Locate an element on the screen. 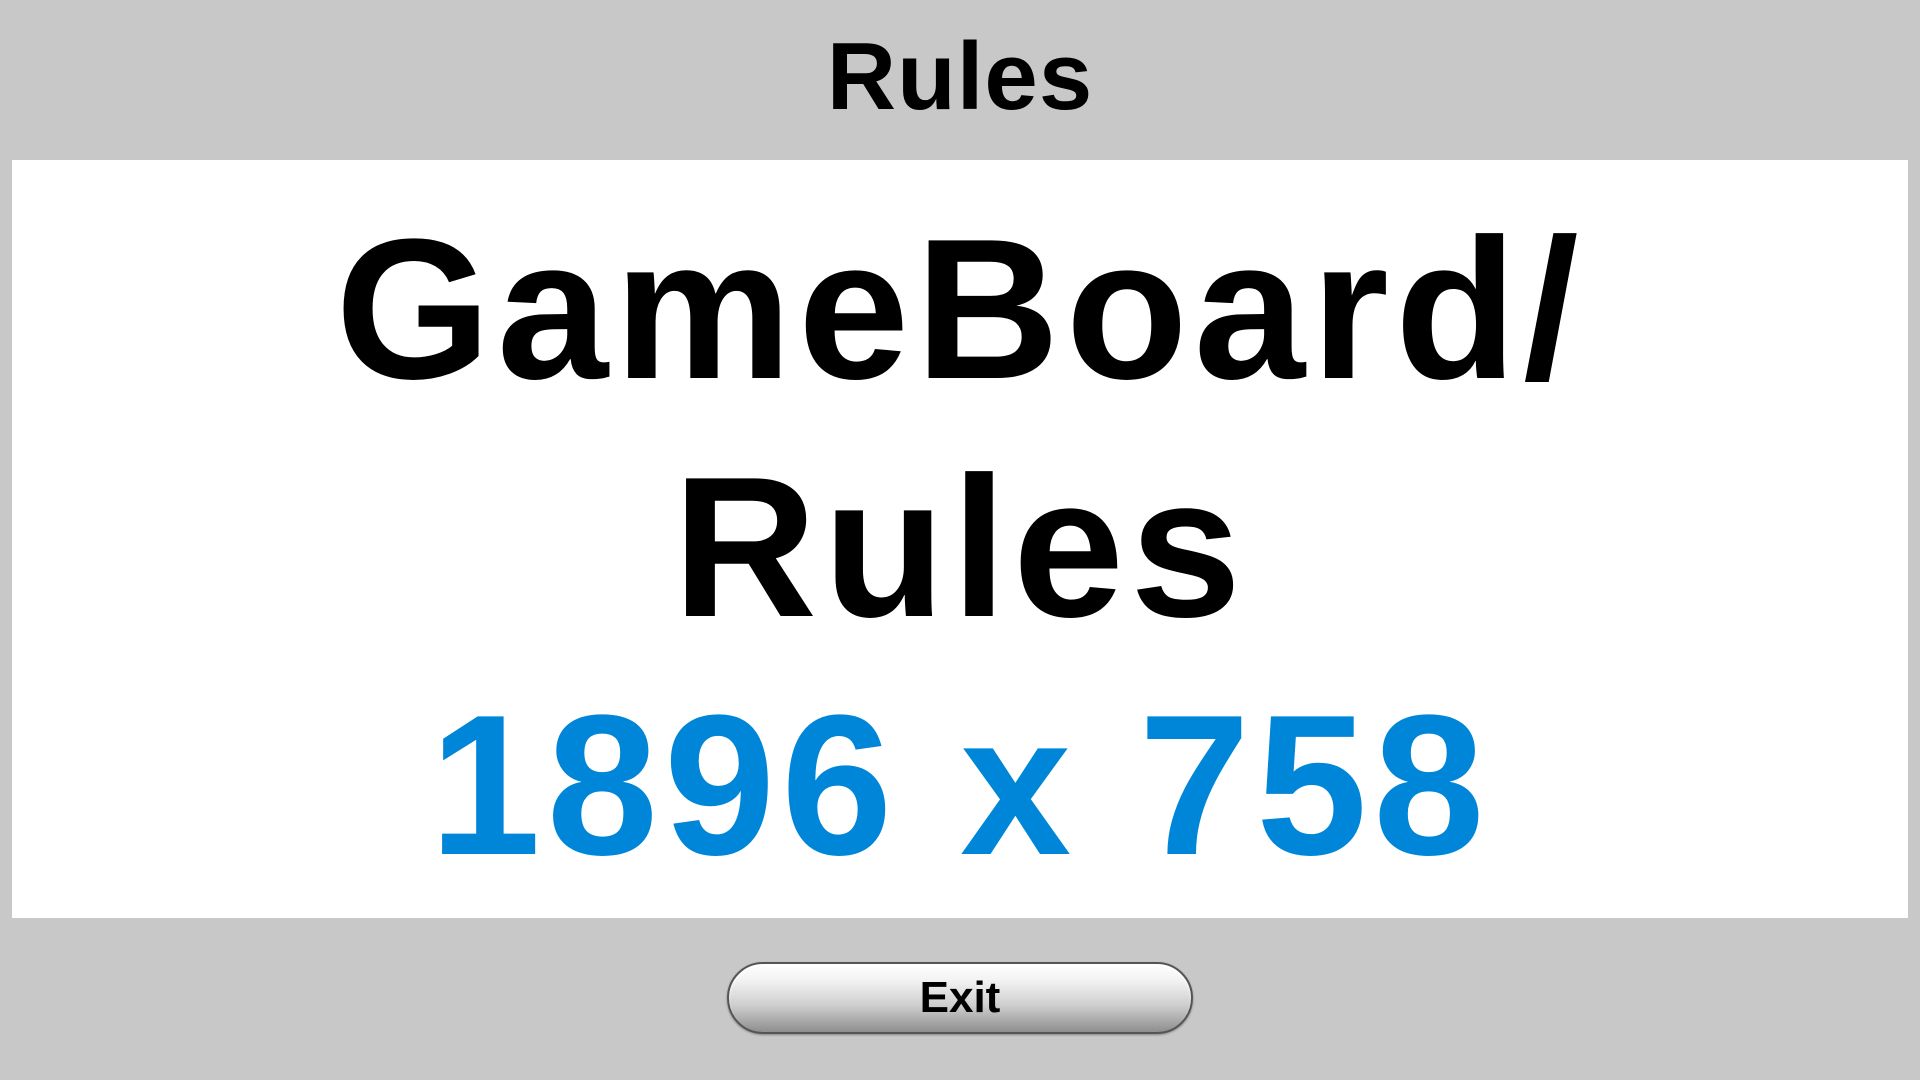 The width and height of the screenshot is (1920, 1080). exit-button: Exit is located at coordinates (960, 998).